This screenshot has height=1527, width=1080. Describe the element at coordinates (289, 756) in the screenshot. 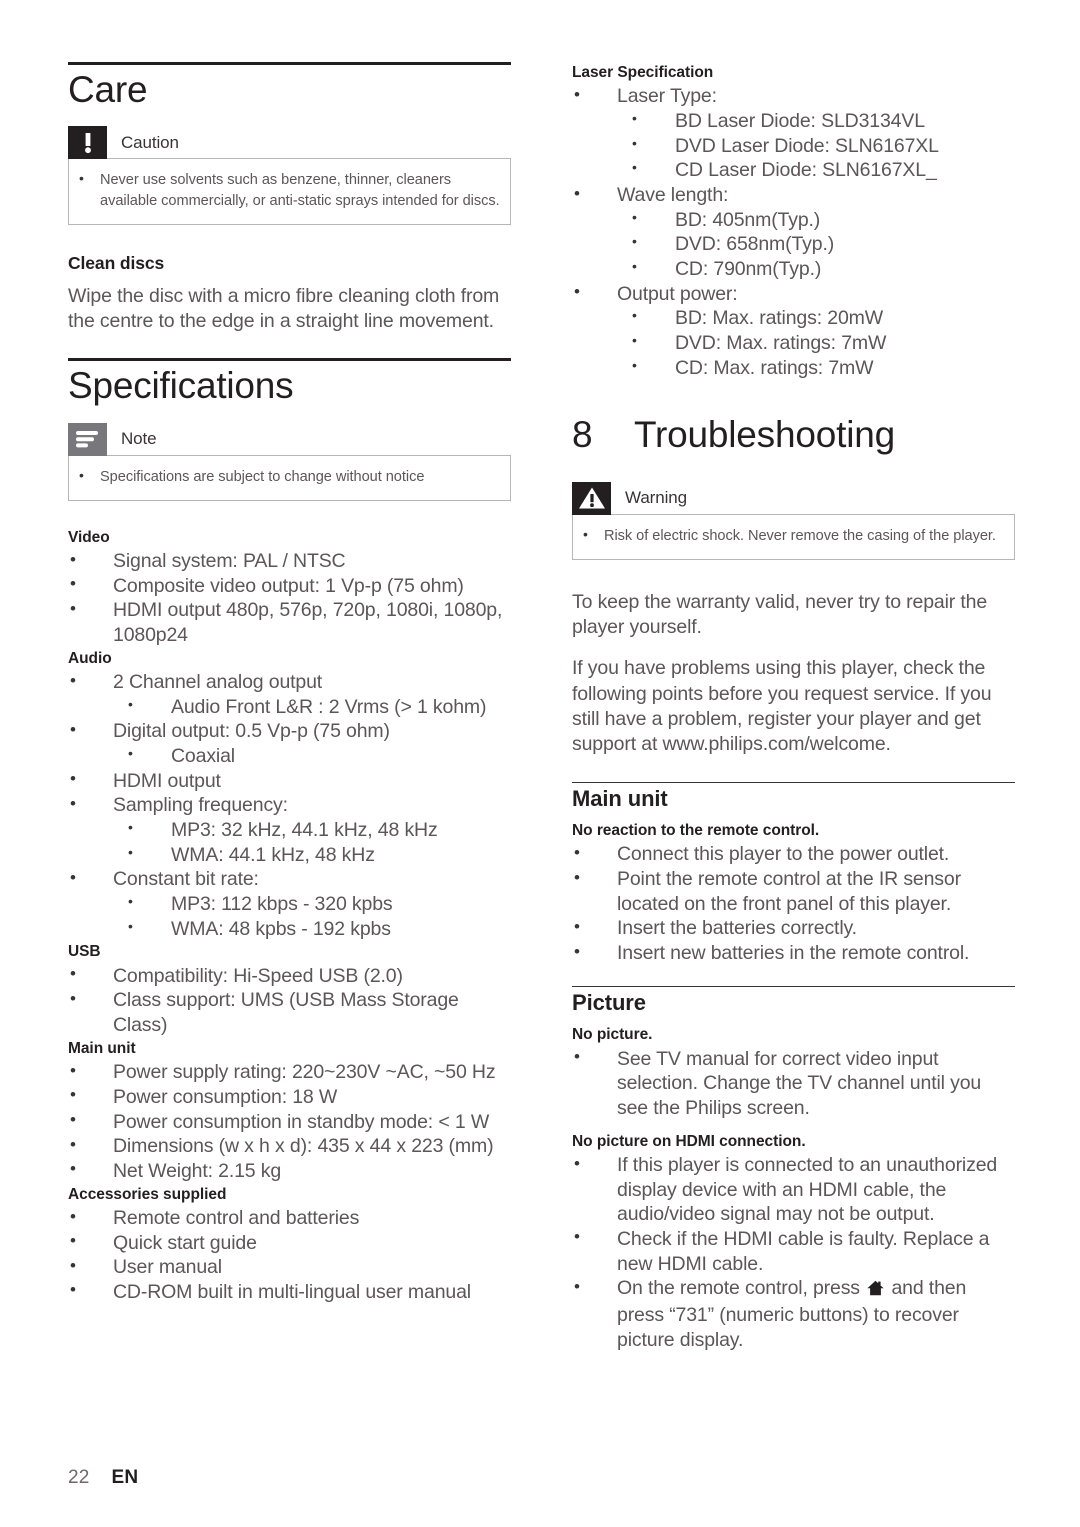

I see `nested-bullet-list: Coaxial` at that location.